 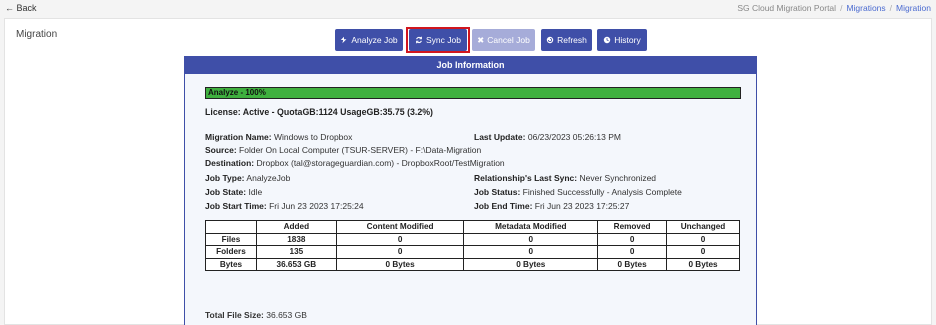 What do you see at coordinates (607, 40) in the screenshot?
I see `history-icon` at bounding box center [607, 40].